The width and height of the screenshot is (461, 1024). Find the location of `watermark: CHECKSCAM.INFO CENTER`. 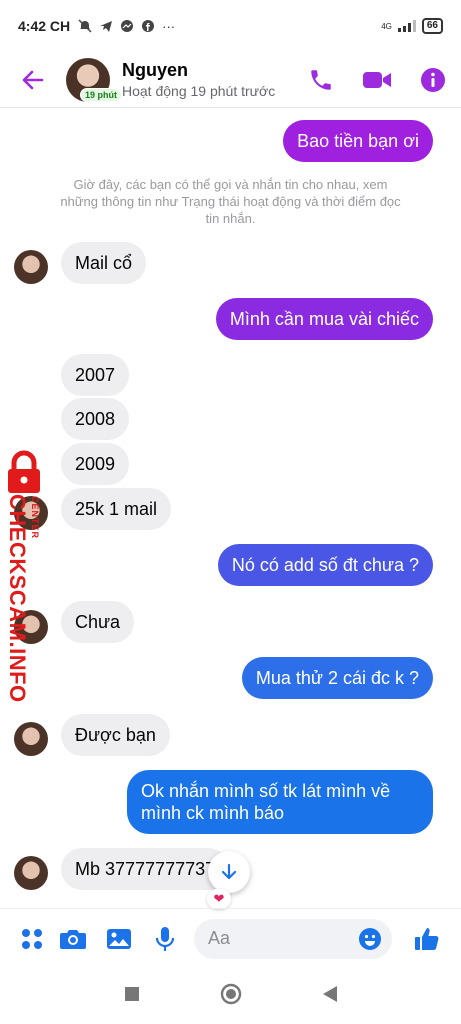

watermark: CHECKSCAM.INFO CENTER is located at coordinates (24, 576).